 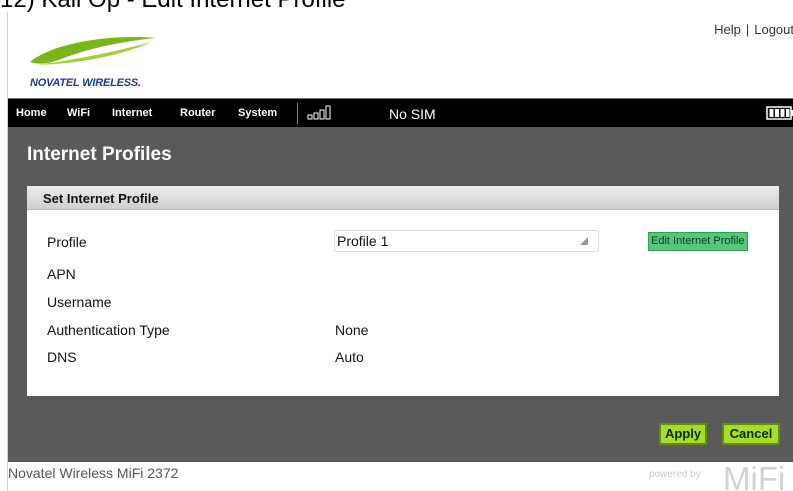 What do you see at coordinates (683, 434) in the screenshot?
I see `apply-button: Apply` at bounding box center [683, 434].